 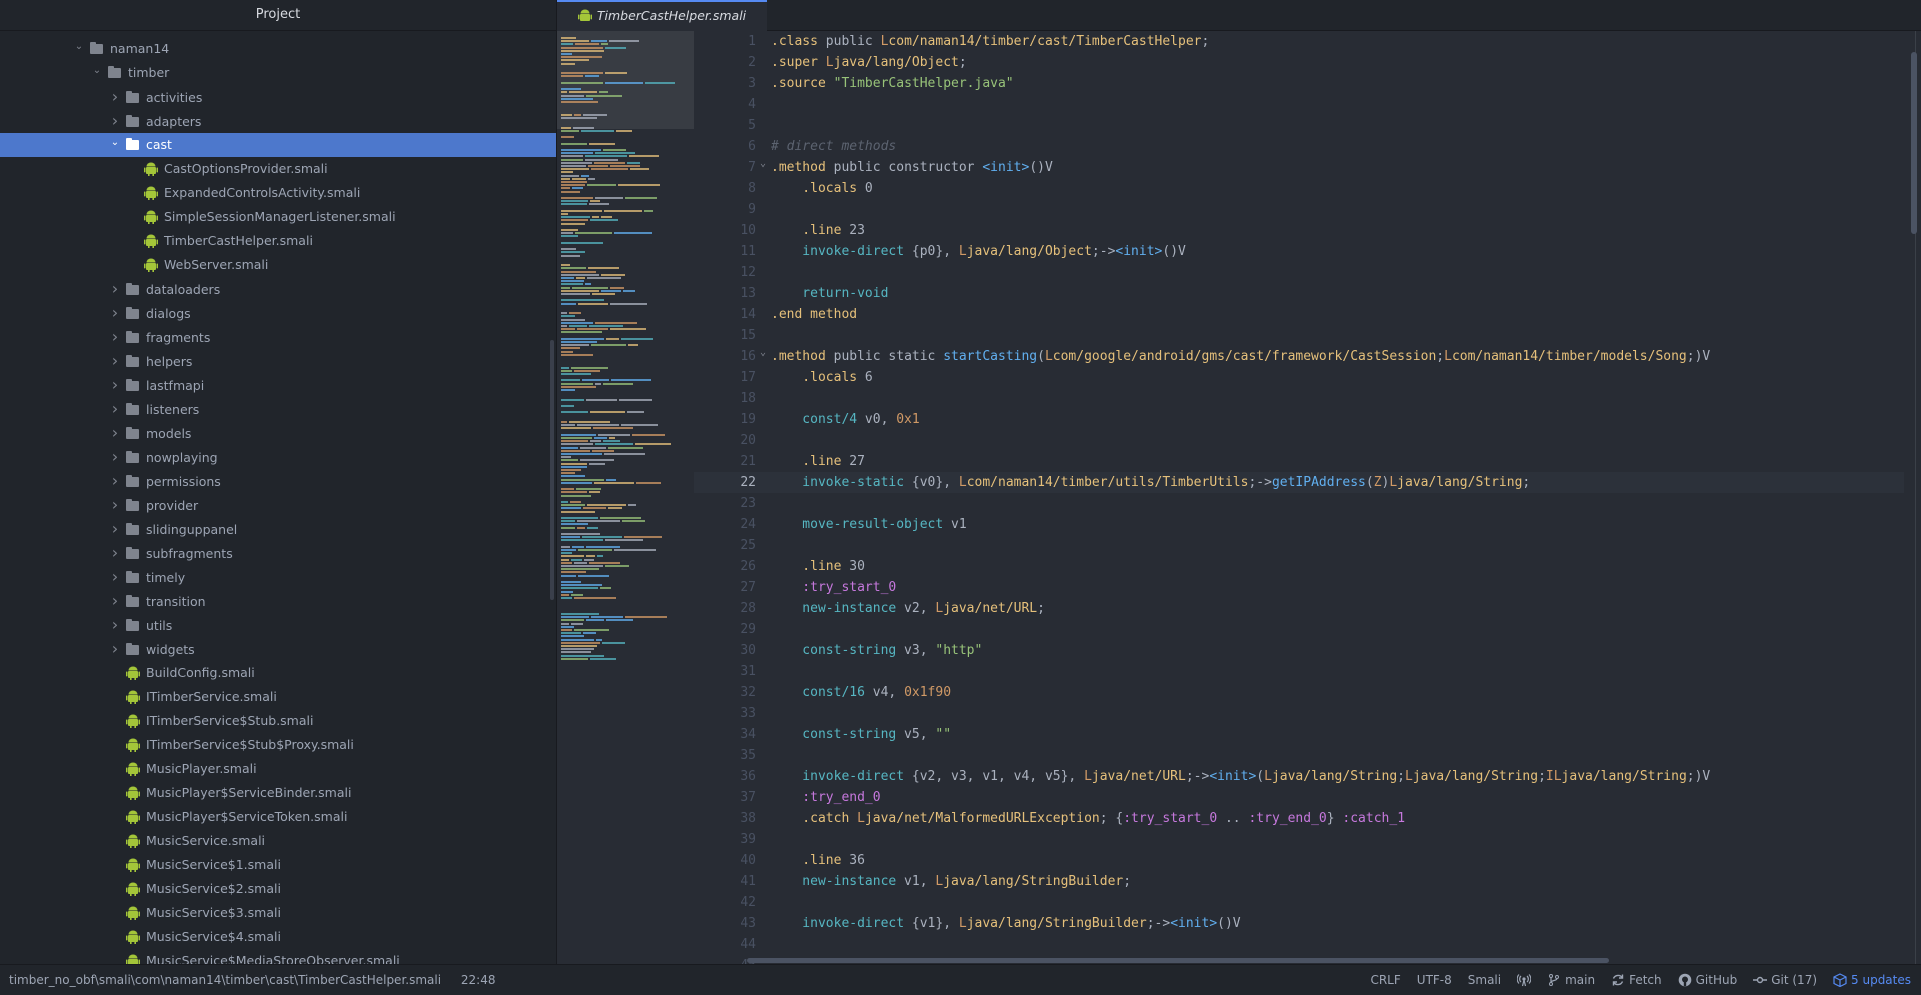 I want to click on tree-file: MusicService$1.smali, so click(x=278, y=865).